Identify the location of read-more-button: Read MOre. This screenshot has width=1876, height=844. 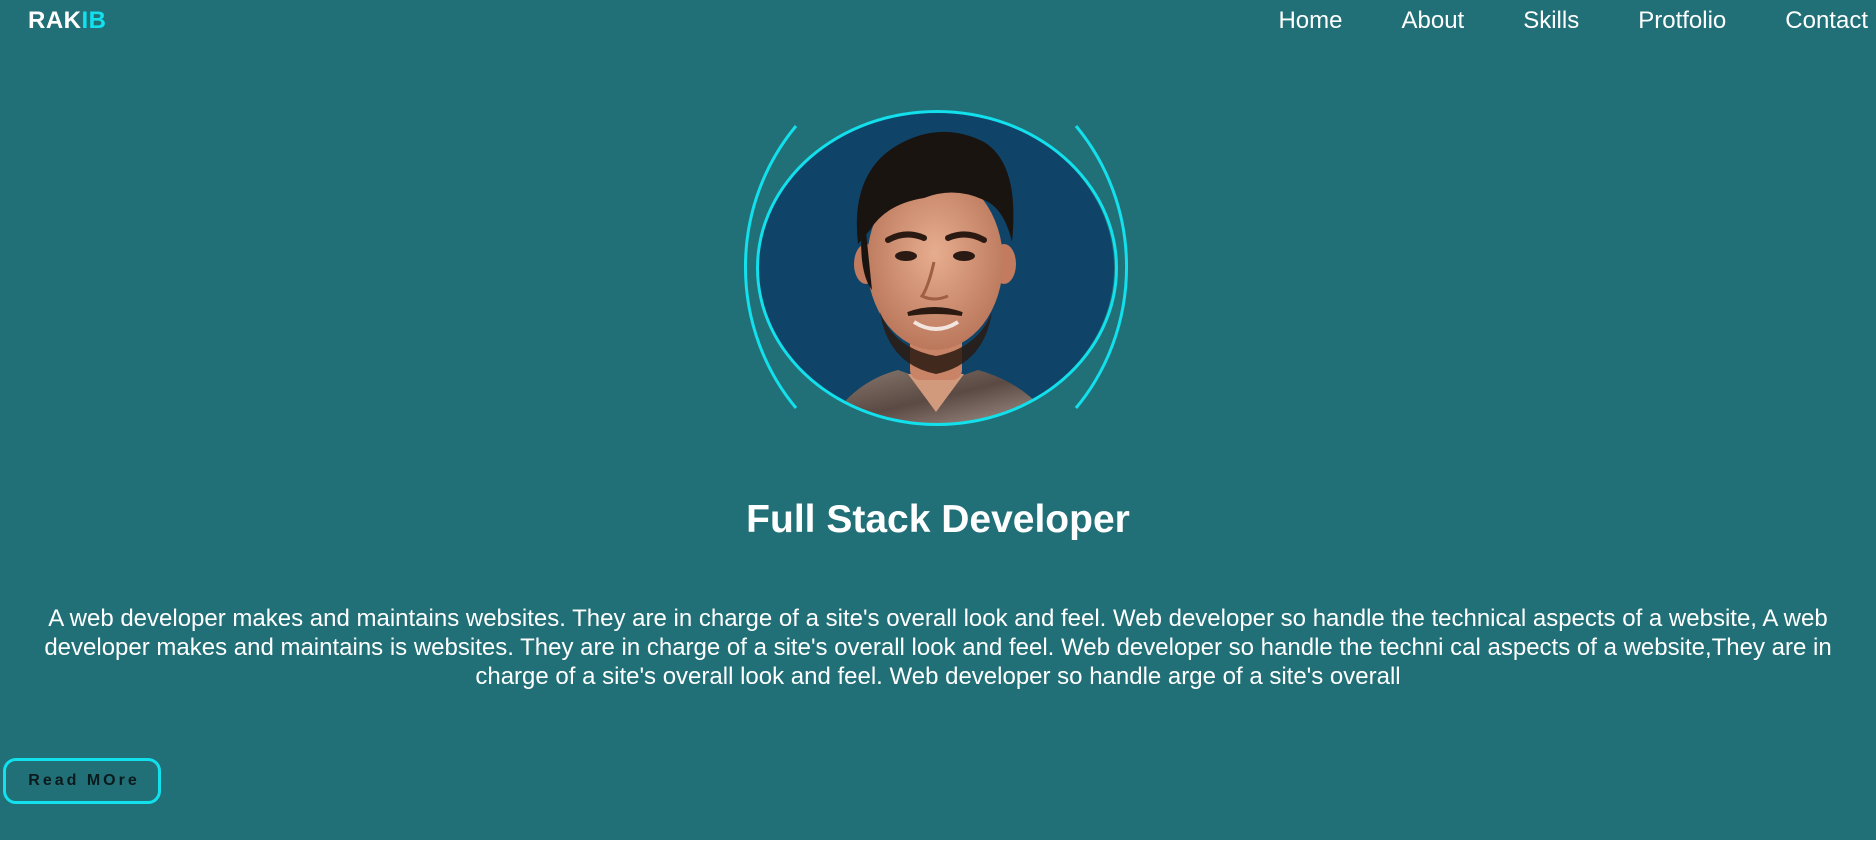
(82, 781).